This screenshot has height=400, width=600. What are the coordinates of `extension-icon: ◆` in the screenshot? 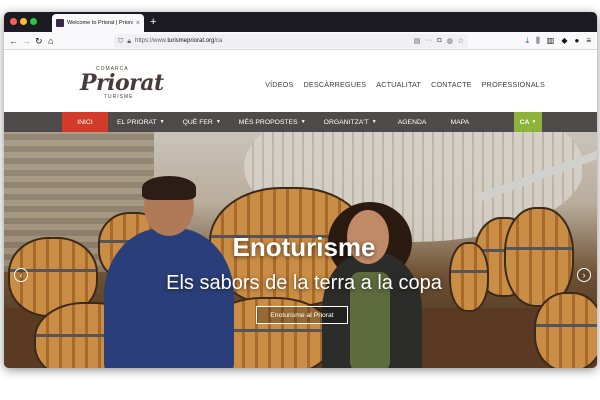 It's located at (564, 41).